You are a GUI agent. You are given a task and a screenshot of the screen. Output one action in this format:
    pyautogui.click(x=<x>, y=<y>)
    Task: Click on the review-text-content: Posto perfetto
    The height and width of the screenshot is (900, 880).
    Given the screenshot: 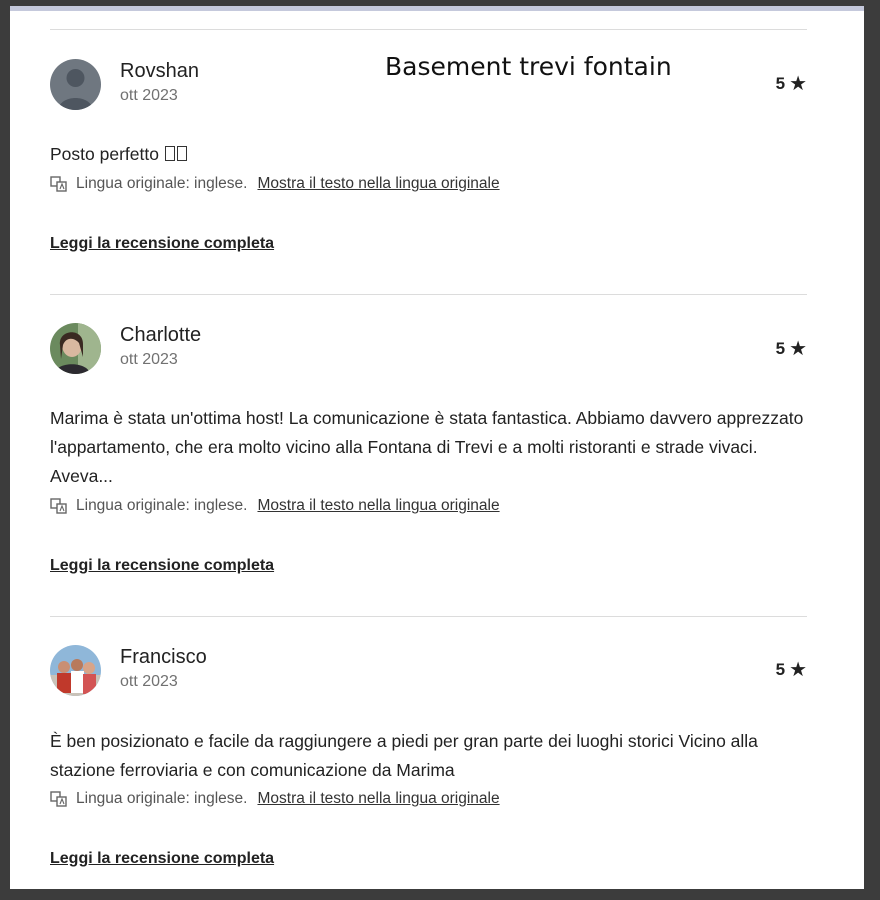 What is the action you would take?
    pyautogui.click(x=107, y=154)
    